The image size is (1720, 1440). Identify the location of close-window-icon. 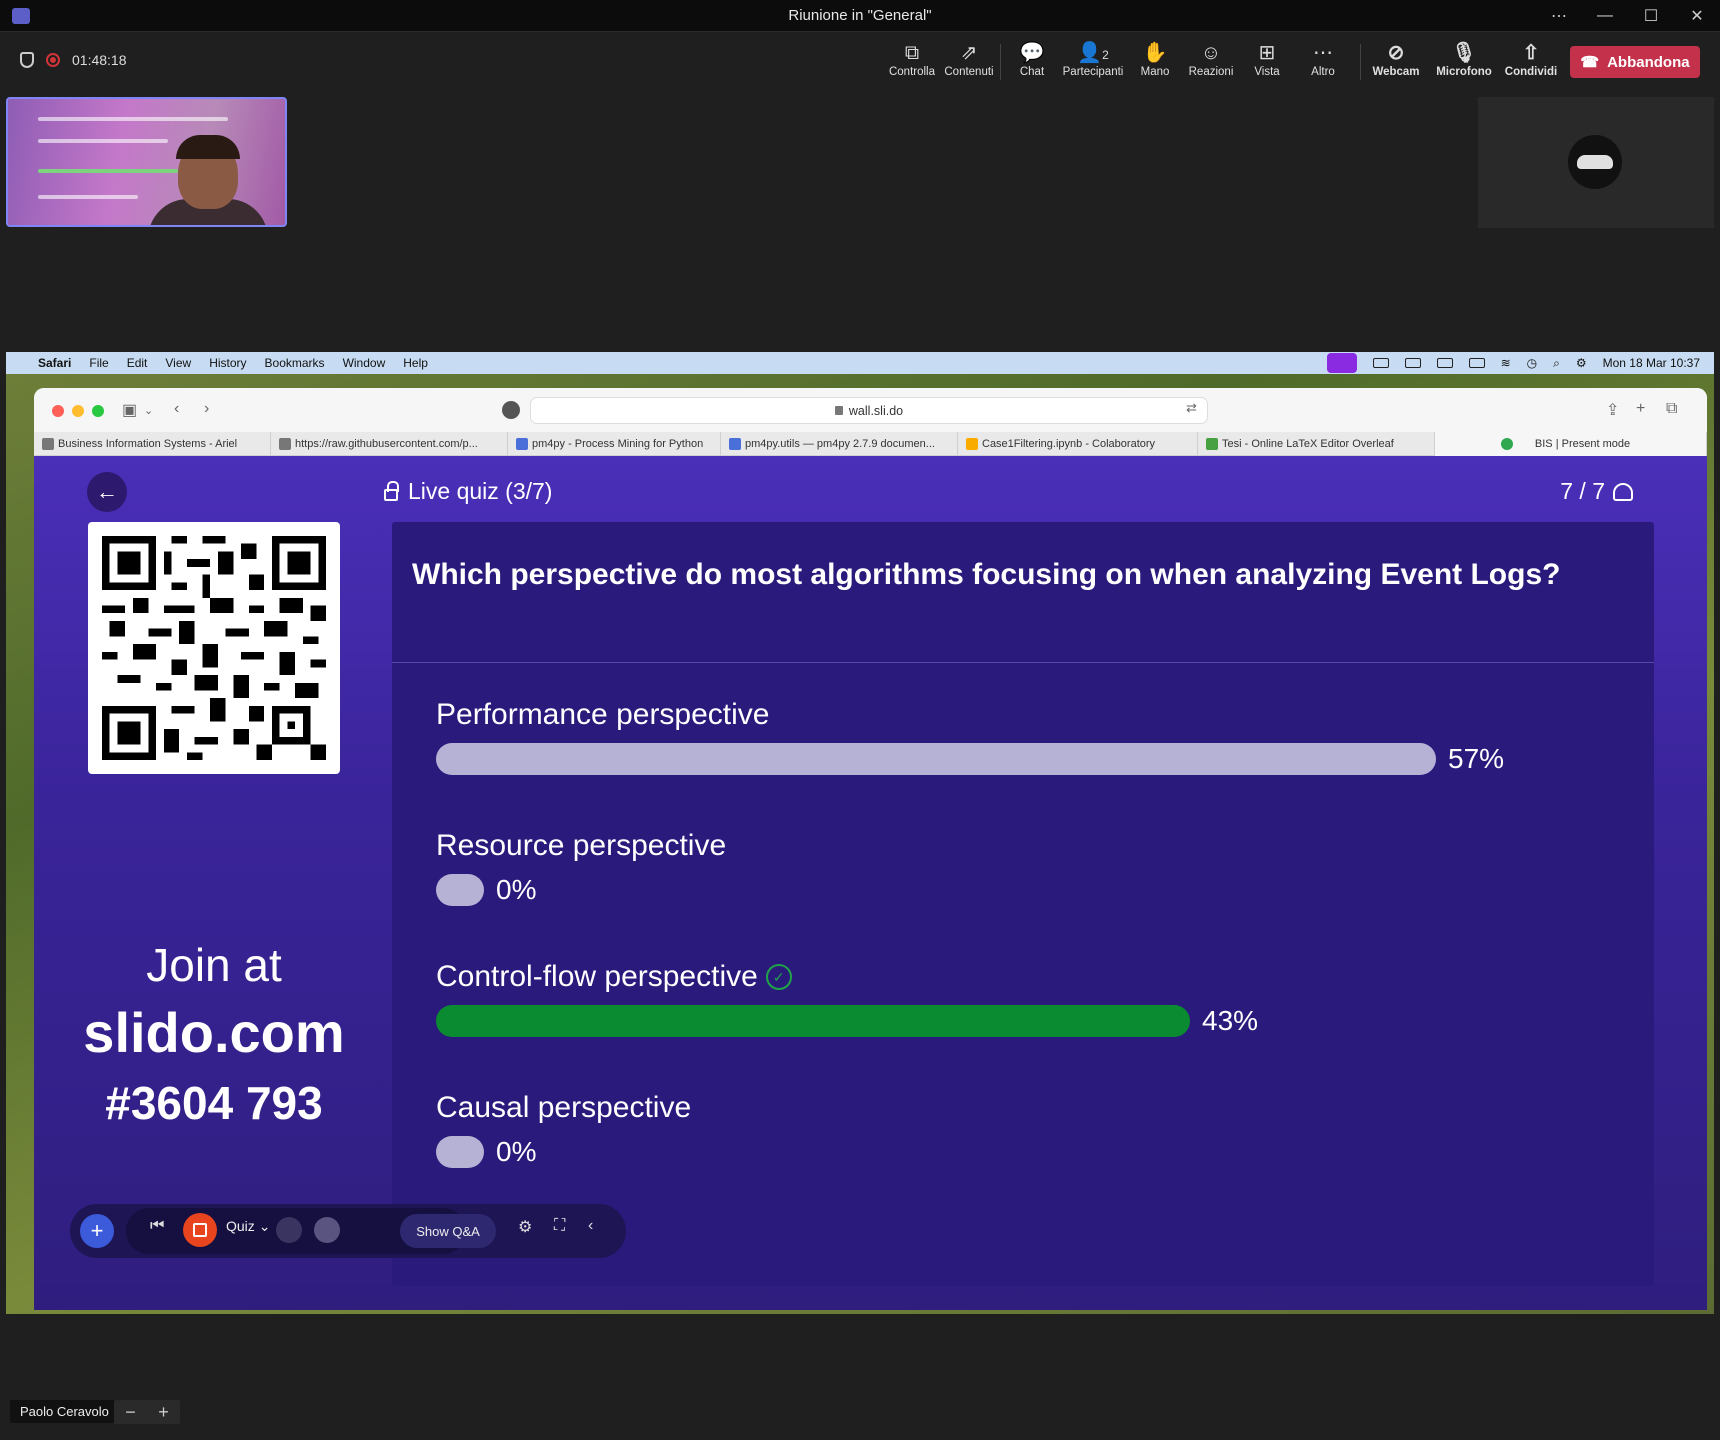
(58, 411).